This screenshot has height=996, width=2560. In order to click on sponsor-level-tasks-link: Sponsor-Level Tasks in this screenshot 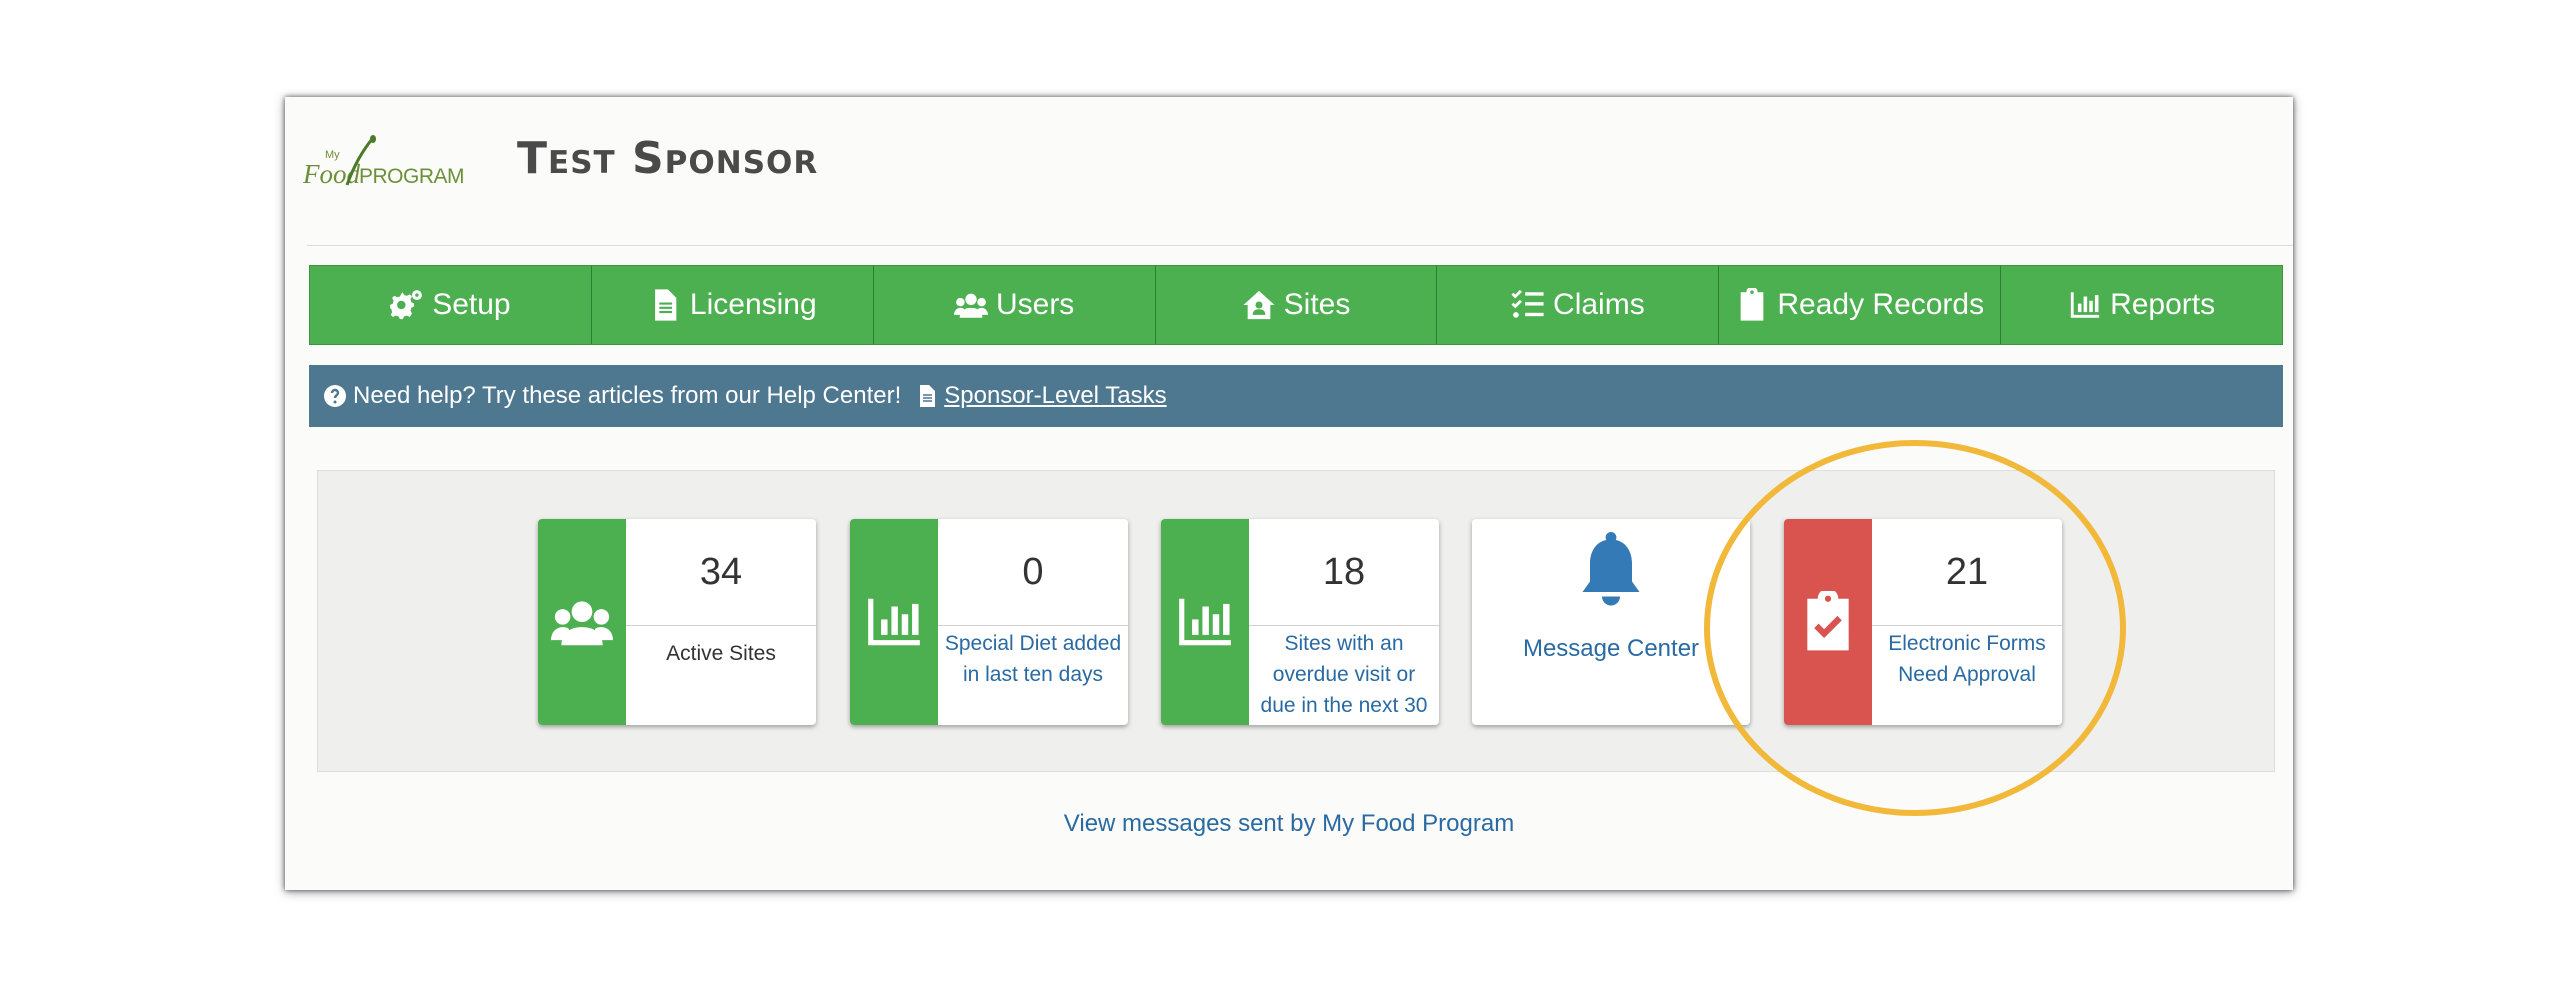, I will do `click(1041, 396)`.